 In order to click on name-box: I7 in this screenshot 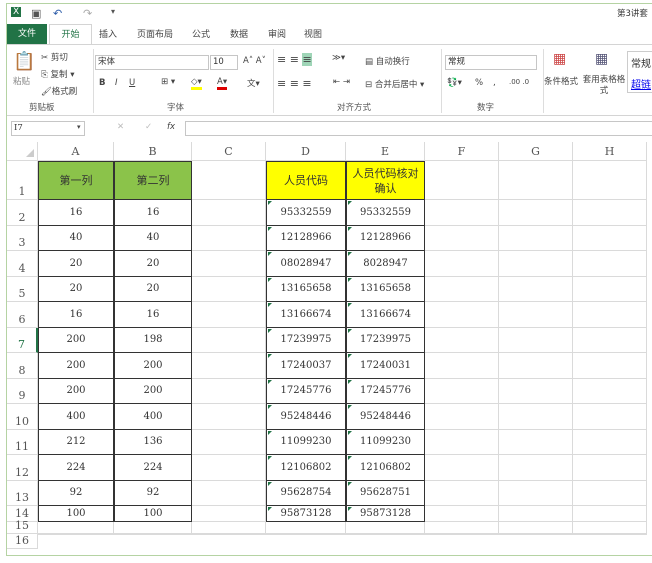, I will do `click(48, 128)`.